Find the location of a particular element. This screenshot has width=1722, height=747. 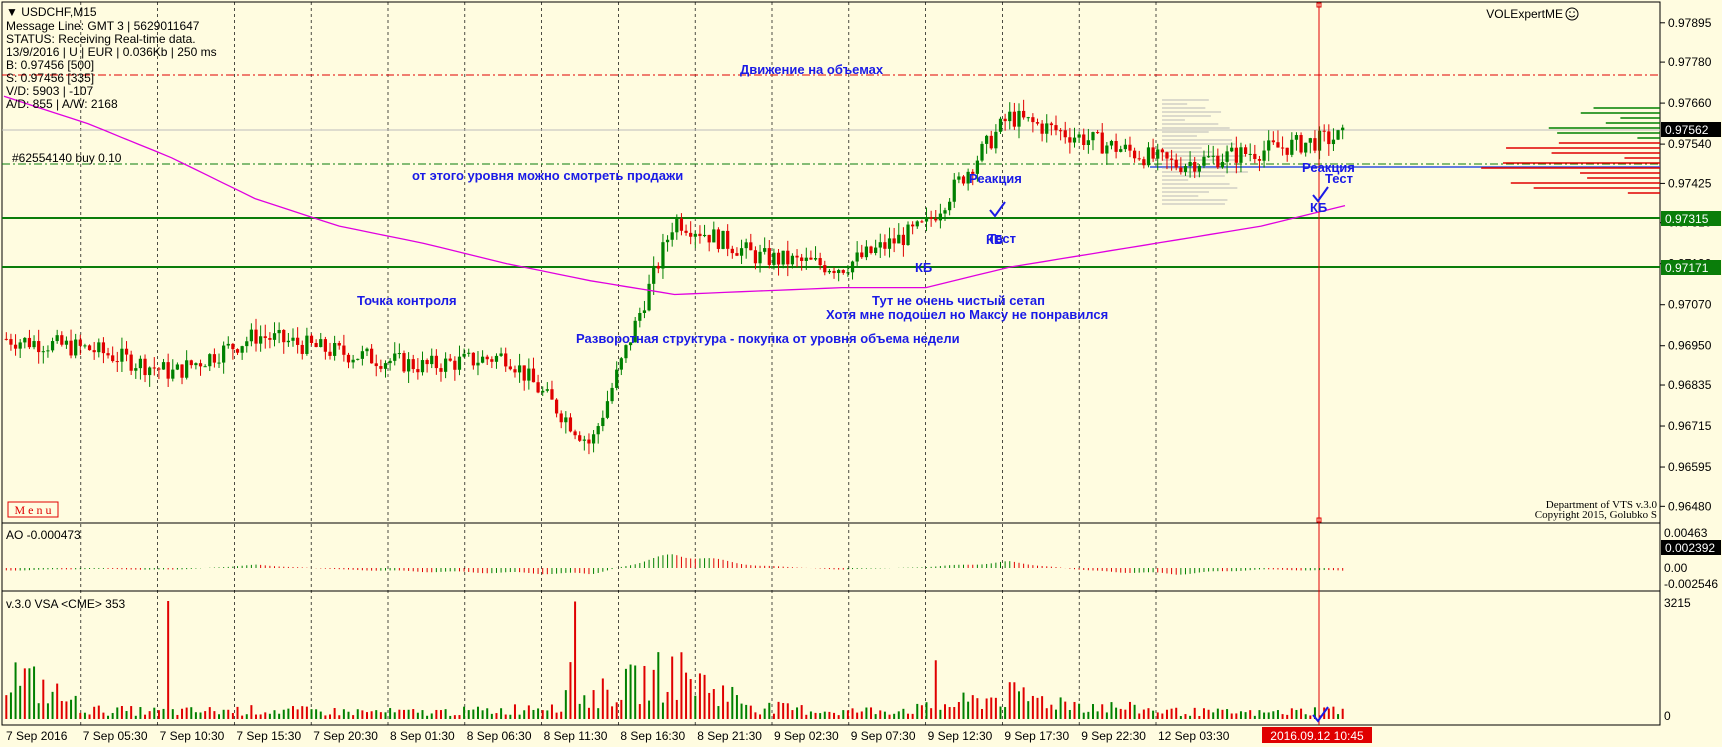

info-line-5: V/D: 5903 | -107 is located at coordinates (49, 91).